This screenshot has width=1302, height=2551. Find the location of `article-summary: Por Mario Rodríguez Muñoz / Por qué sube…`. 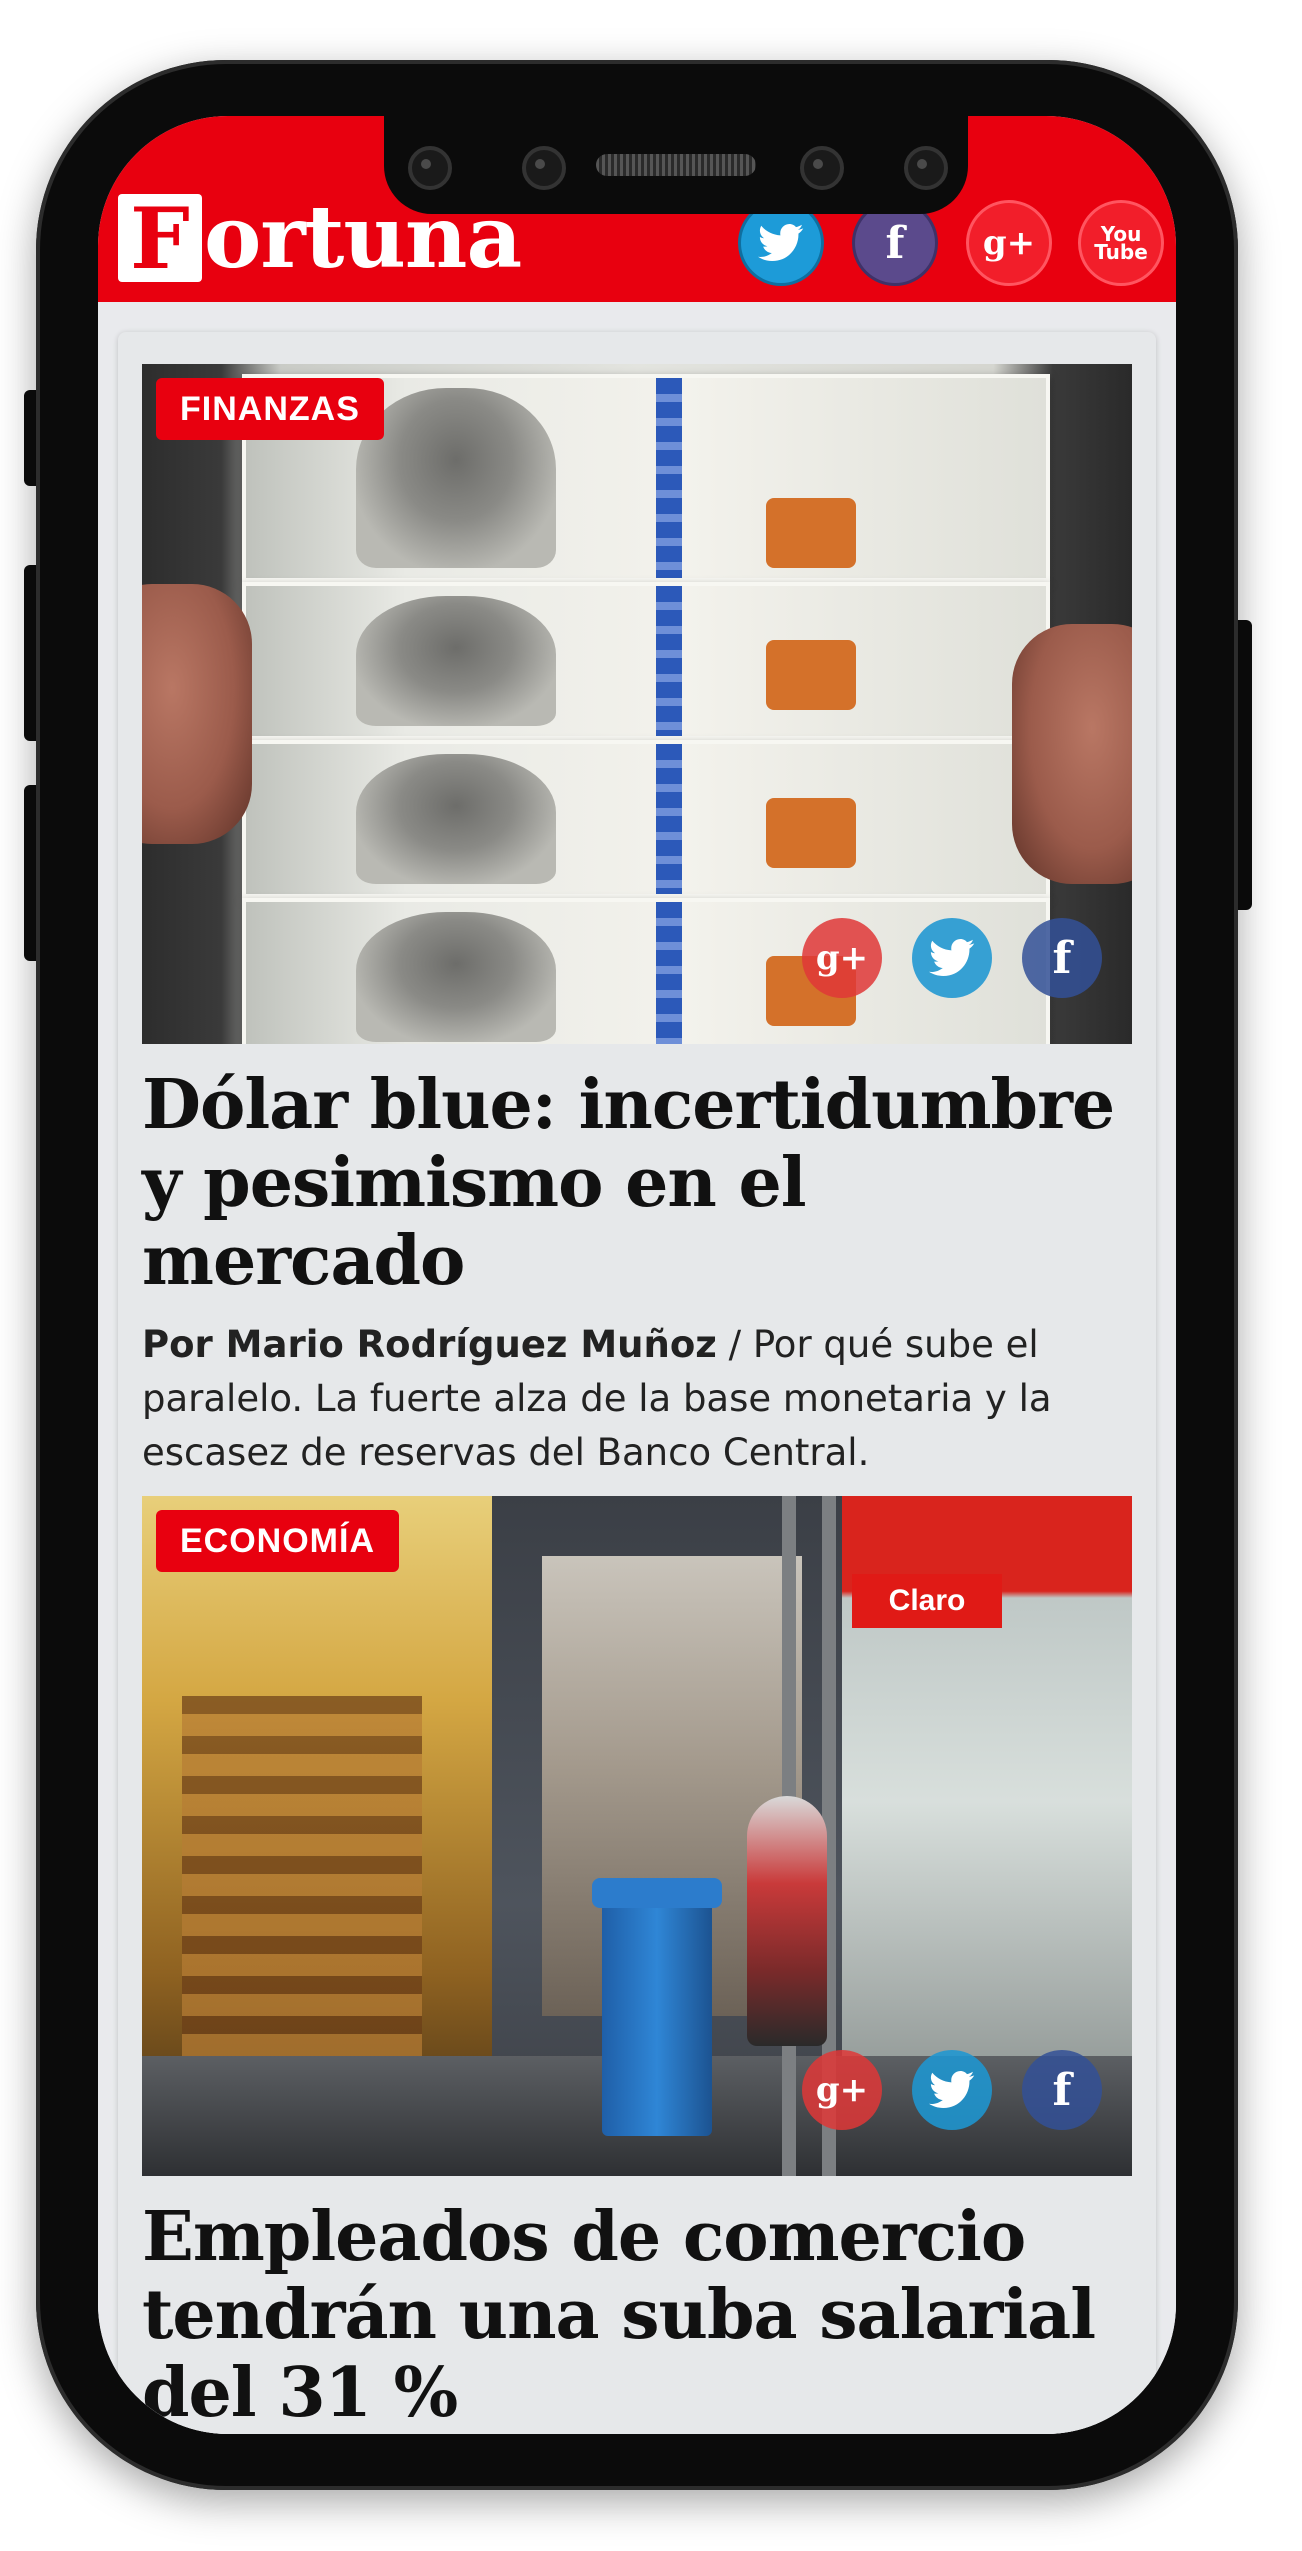

article-summary: Por Mario Rodríguez Muñoz / Por qué sube… is located at coordinates (637, 1399).